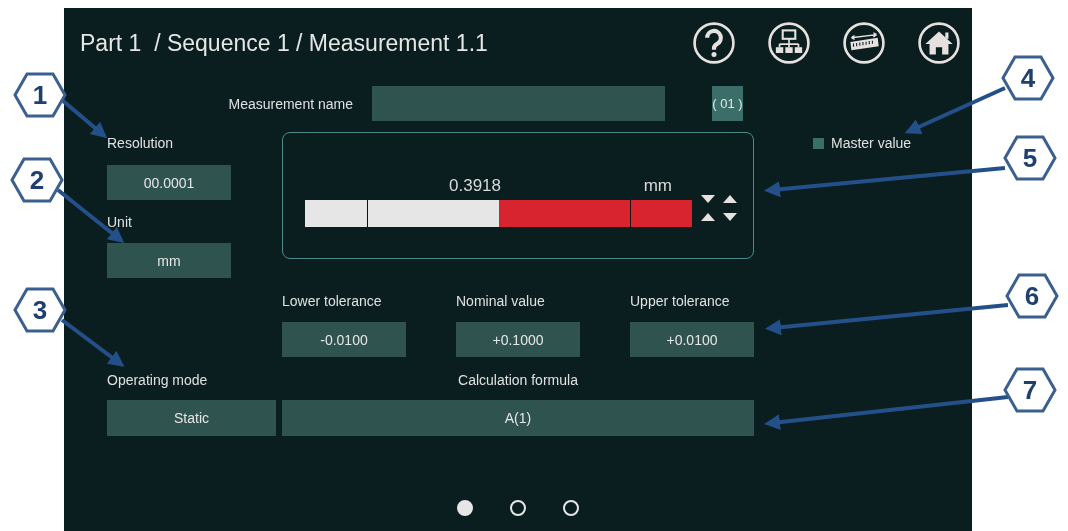  What do you see at coordinates (518, 103) in the screenshot?
I see `measurement-name-field` at bounding box center [518, 103].